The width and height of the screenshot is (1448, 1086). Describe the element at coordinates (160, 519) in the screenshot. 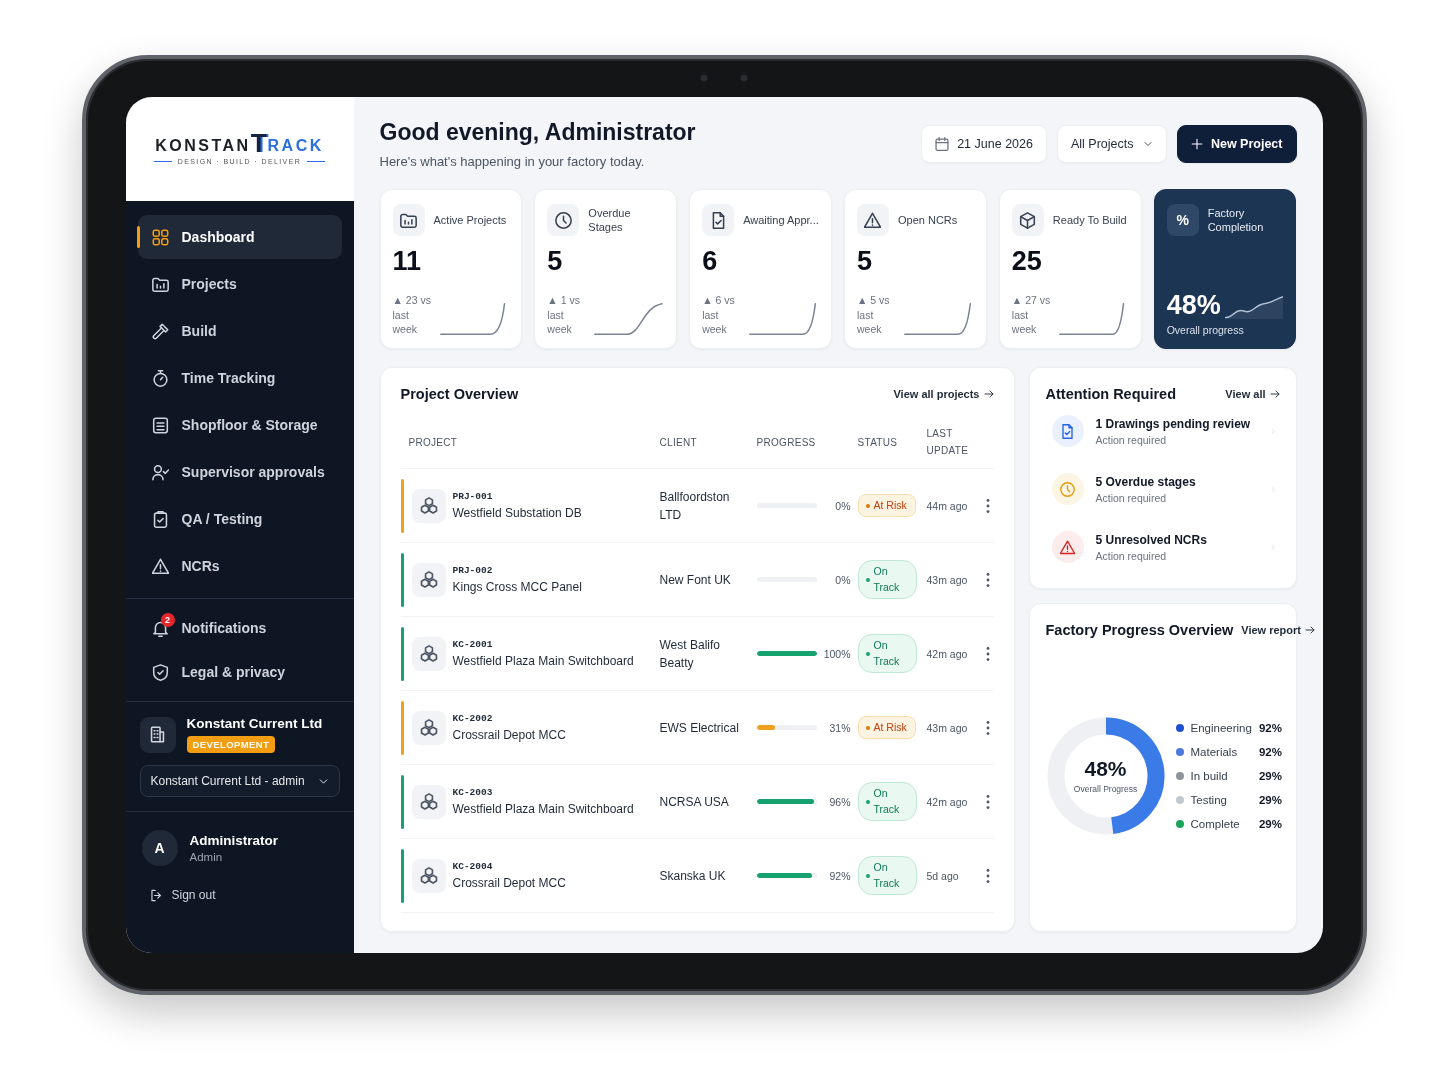

I see `clipboard-check-icon` at that location.